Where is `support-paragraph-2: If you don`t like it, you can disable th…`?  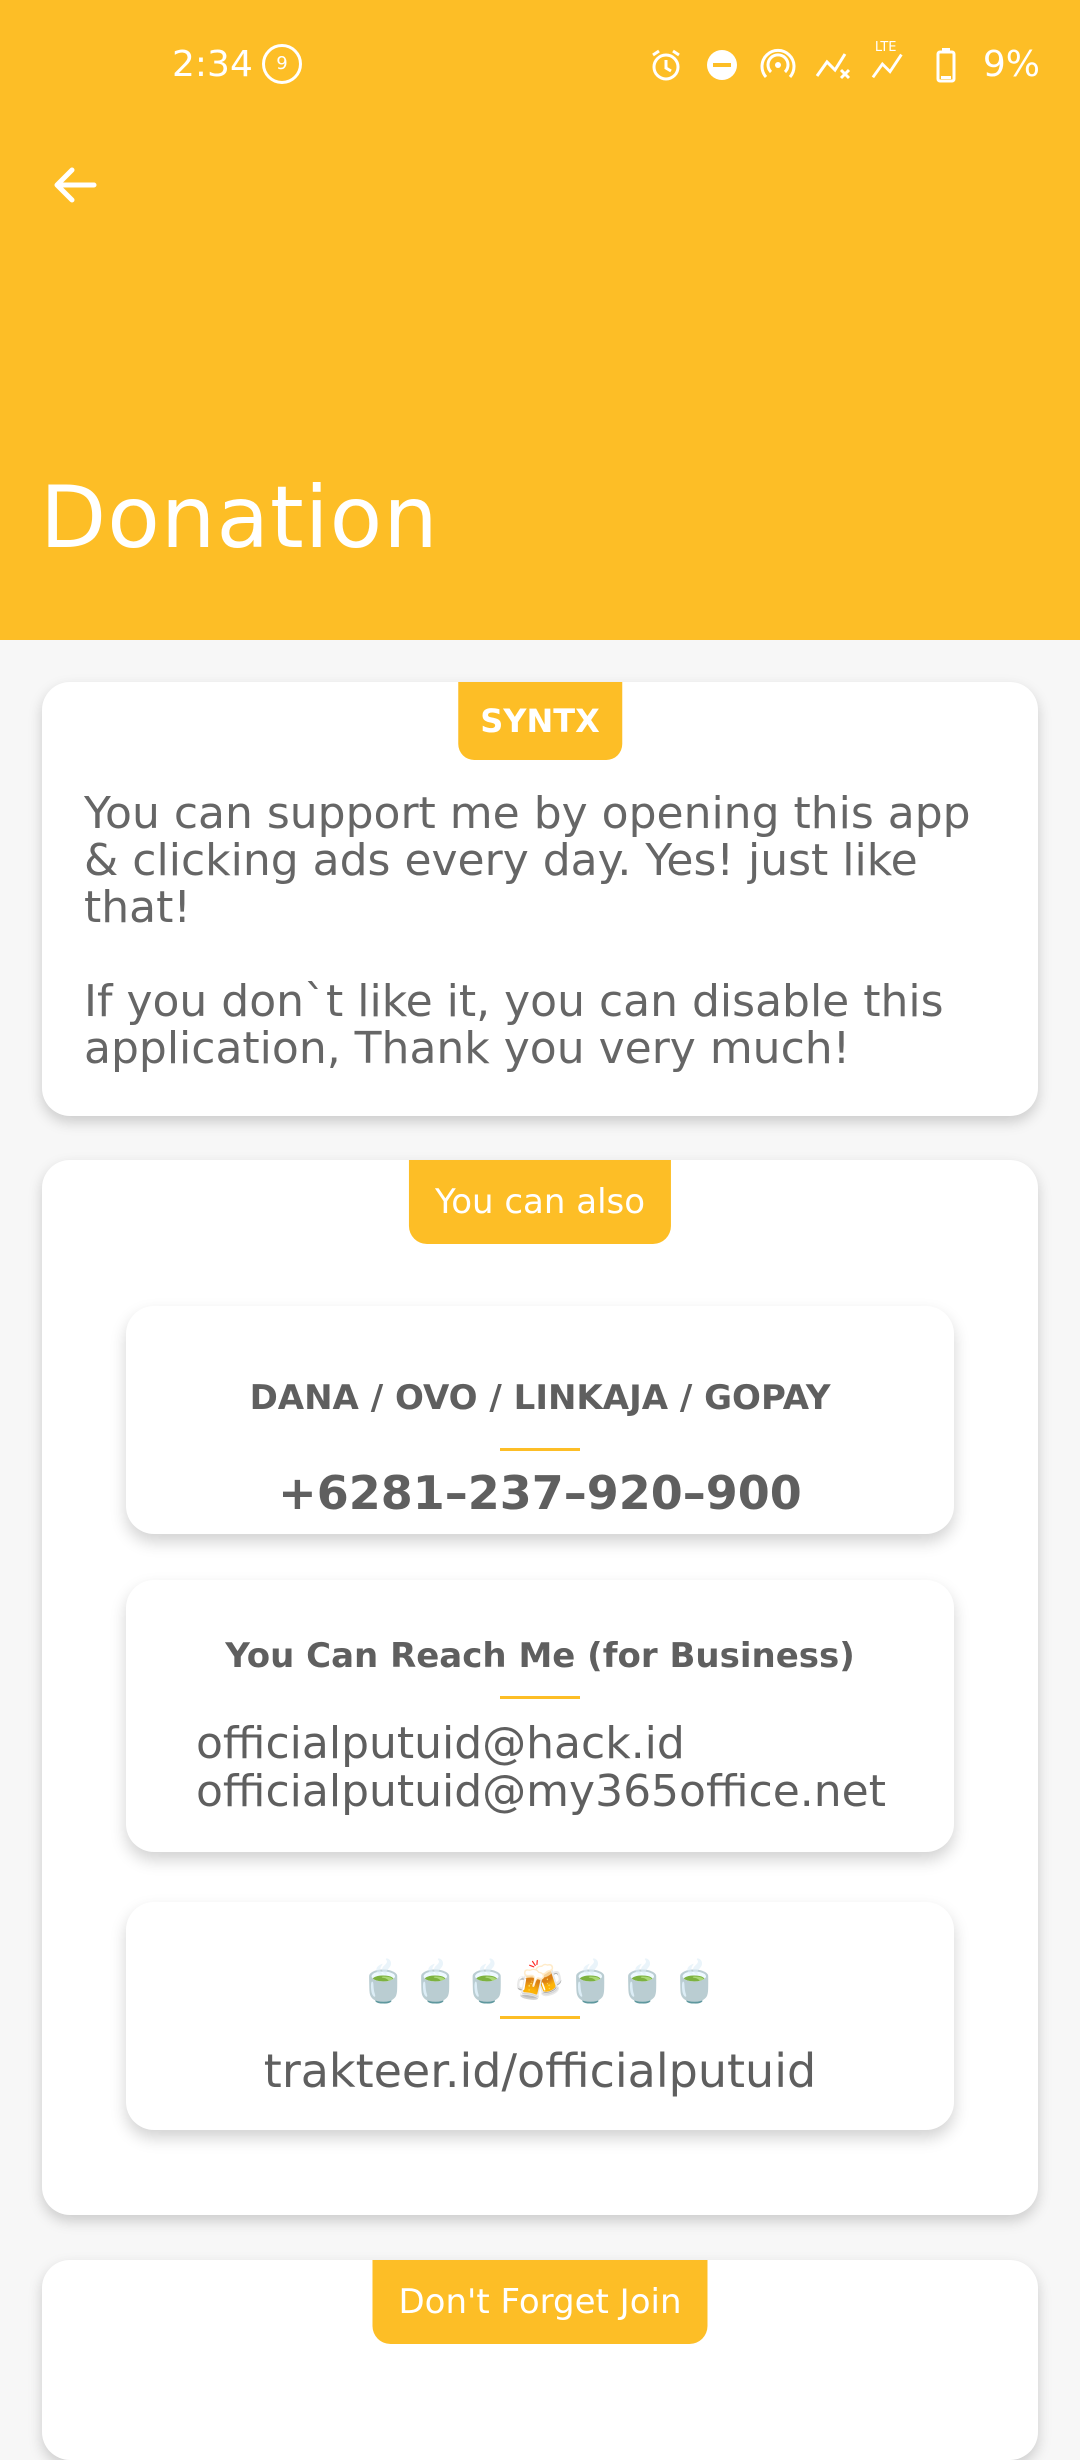
support-paragraph-2: If you don`t like it, you can disable th… is located at coordinates (514, 1025).